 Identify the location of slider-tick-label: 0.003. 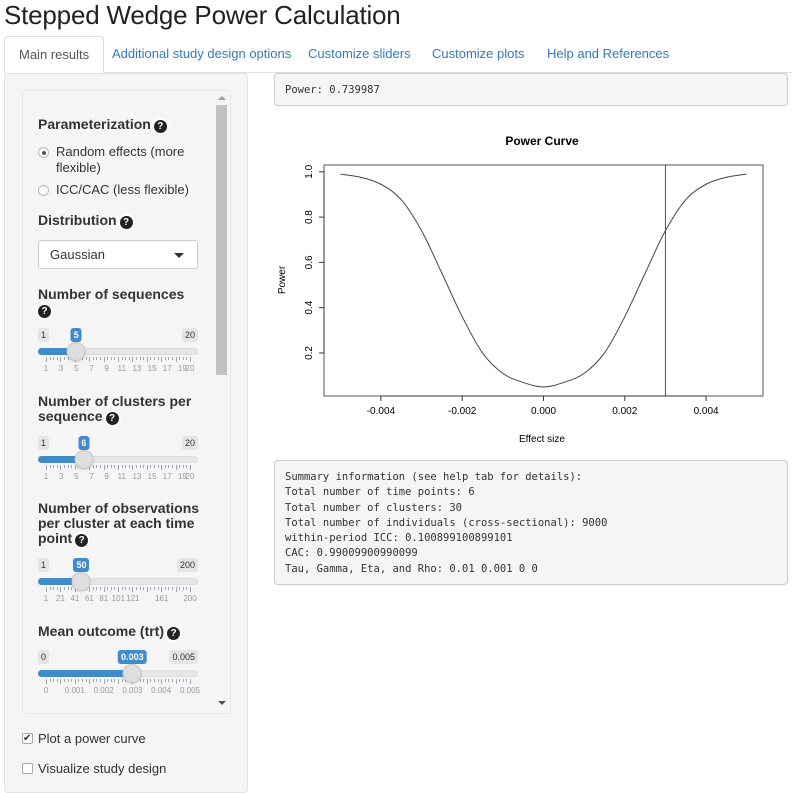
(132, 690).